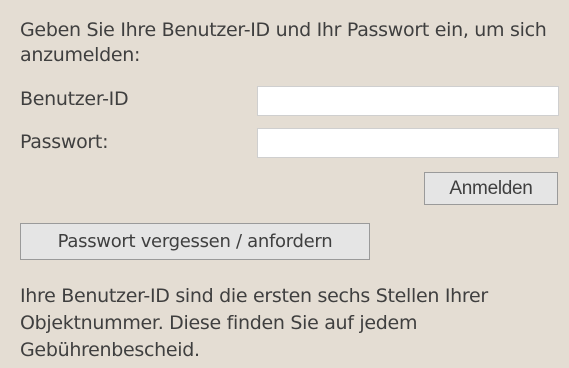 The width and height of the screenshot is (569, 368). I want to click on user-id-input, so click(408, 101).